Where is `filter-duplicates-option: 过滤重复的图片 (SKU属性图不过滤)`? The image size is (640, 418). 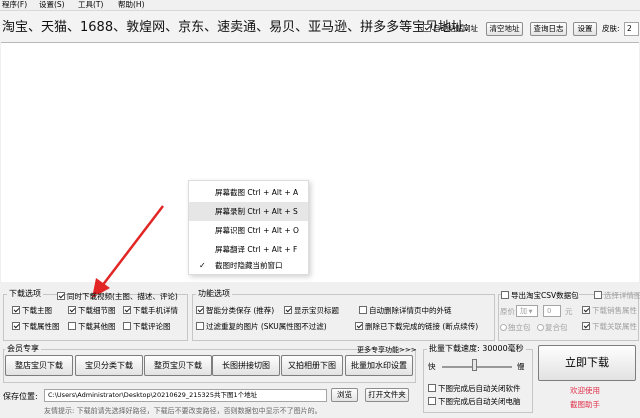
filter-duplicates-option: 过滤重复的图片 (SKU属性图不过滤) is located at coordinates (261, 327).